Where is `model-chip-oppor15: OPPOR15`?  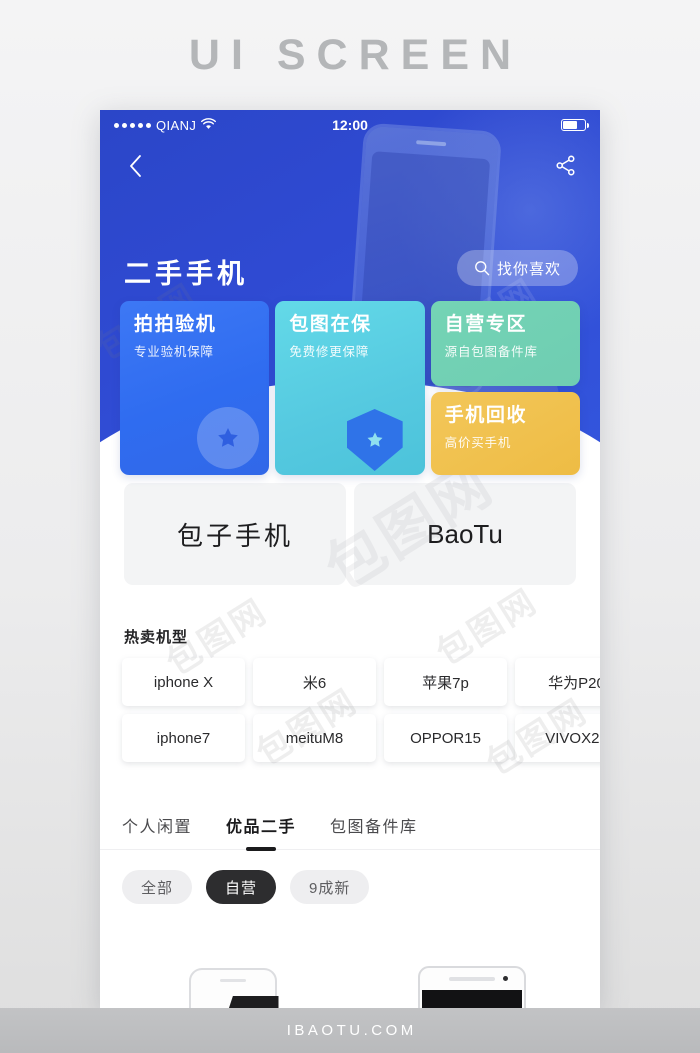
model-chip-oppor15: OPPOR15 is located at coordinates (445, 738).